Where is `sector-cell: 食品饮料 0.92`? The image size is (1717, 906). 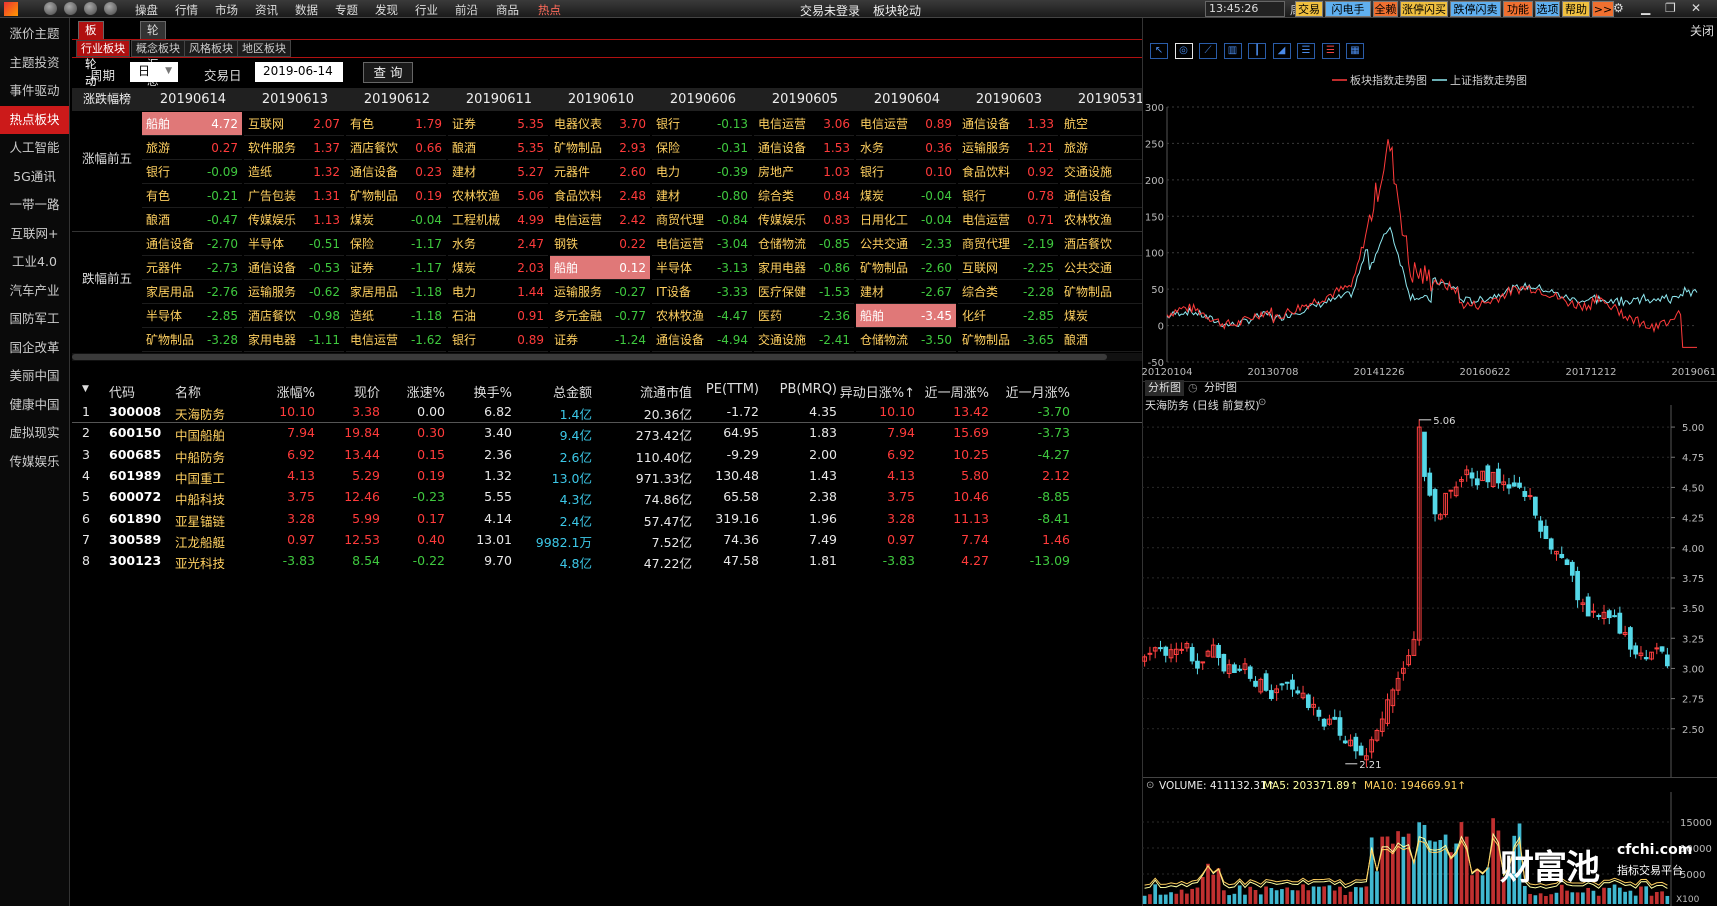
sector-cell: 食品饮料 0.92 is located at coordinates (1008, 172).